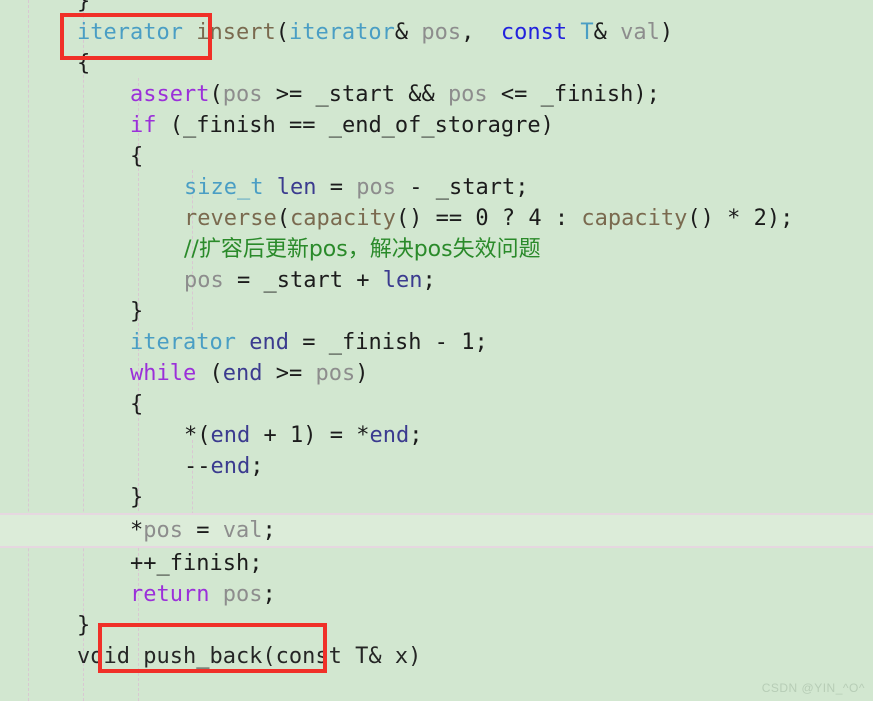  I want to click on code-line-text: iterator end = _finish - 1;, so click(309, 342).